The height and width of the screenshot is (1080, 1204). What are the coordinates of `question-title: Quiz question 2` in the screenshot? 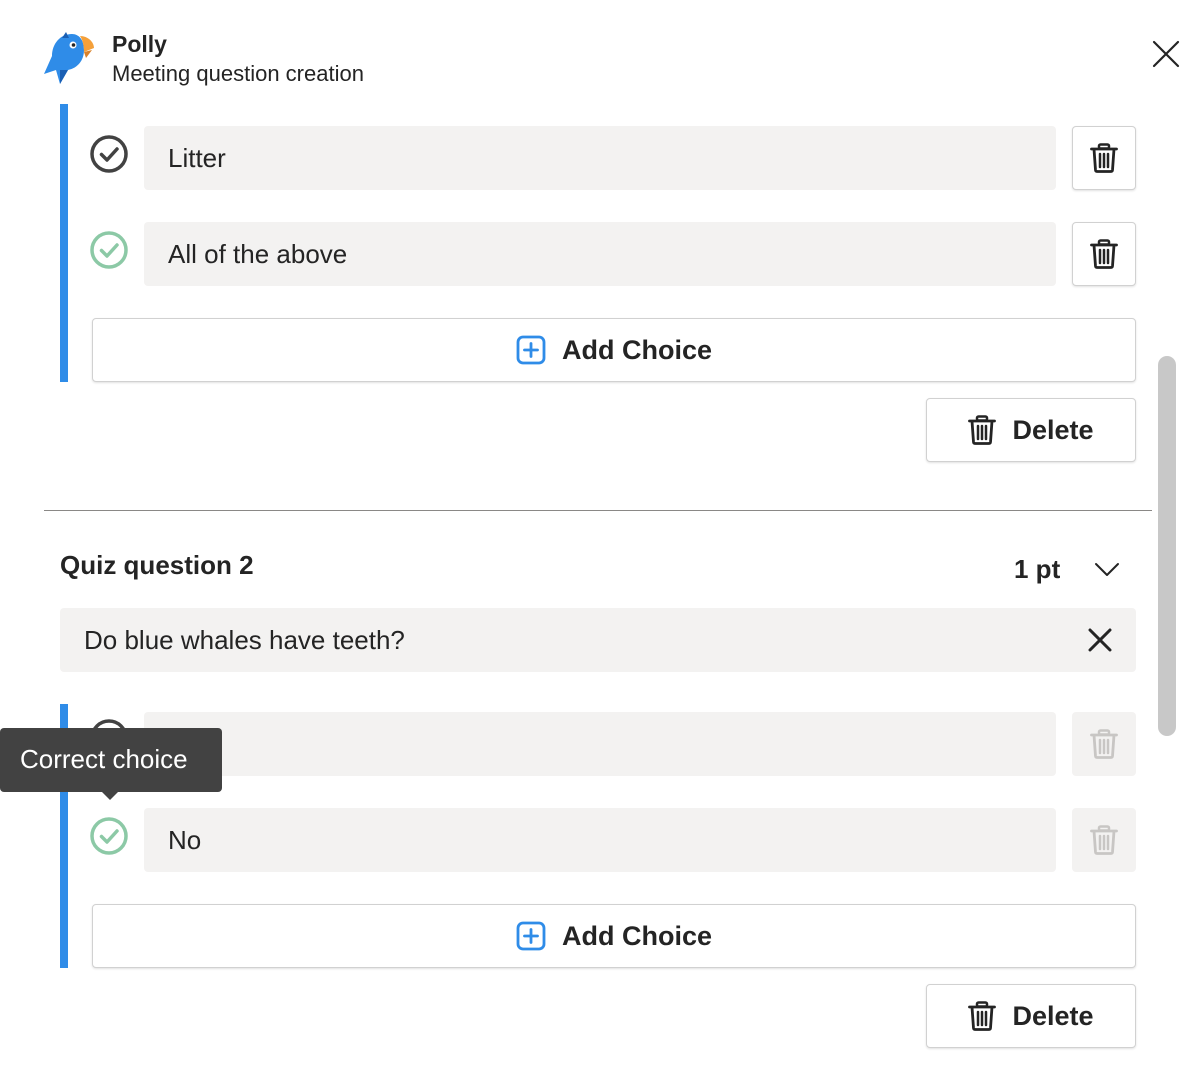 It's located at (157, 565).